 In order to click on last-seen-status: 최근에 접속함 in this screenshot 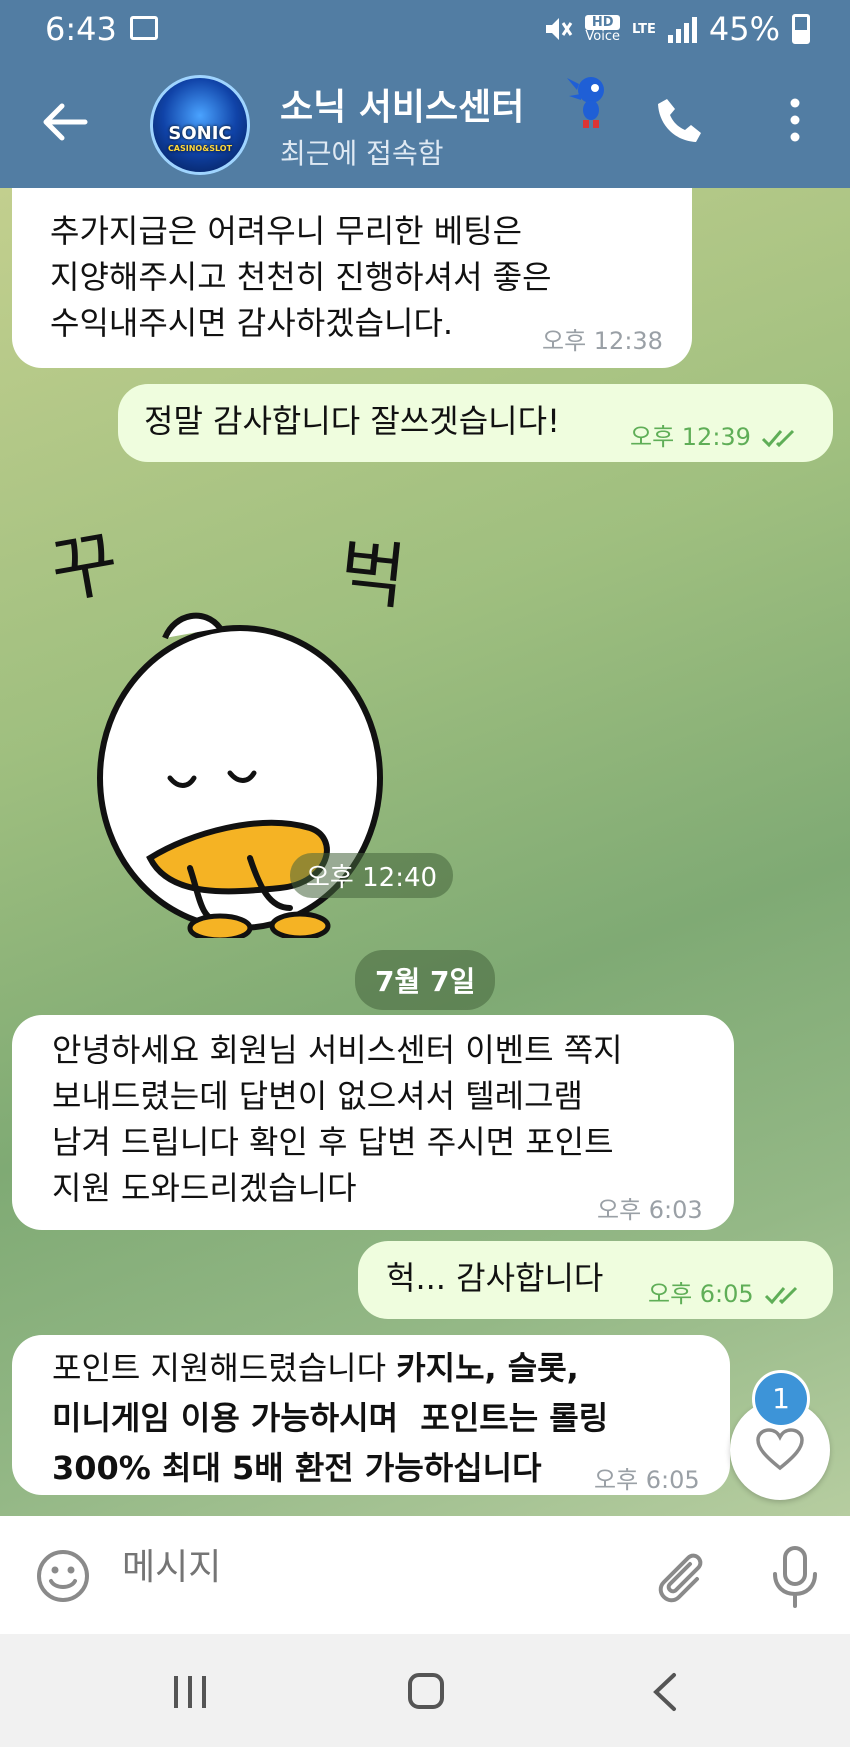, I will do `click(362, 153)`.